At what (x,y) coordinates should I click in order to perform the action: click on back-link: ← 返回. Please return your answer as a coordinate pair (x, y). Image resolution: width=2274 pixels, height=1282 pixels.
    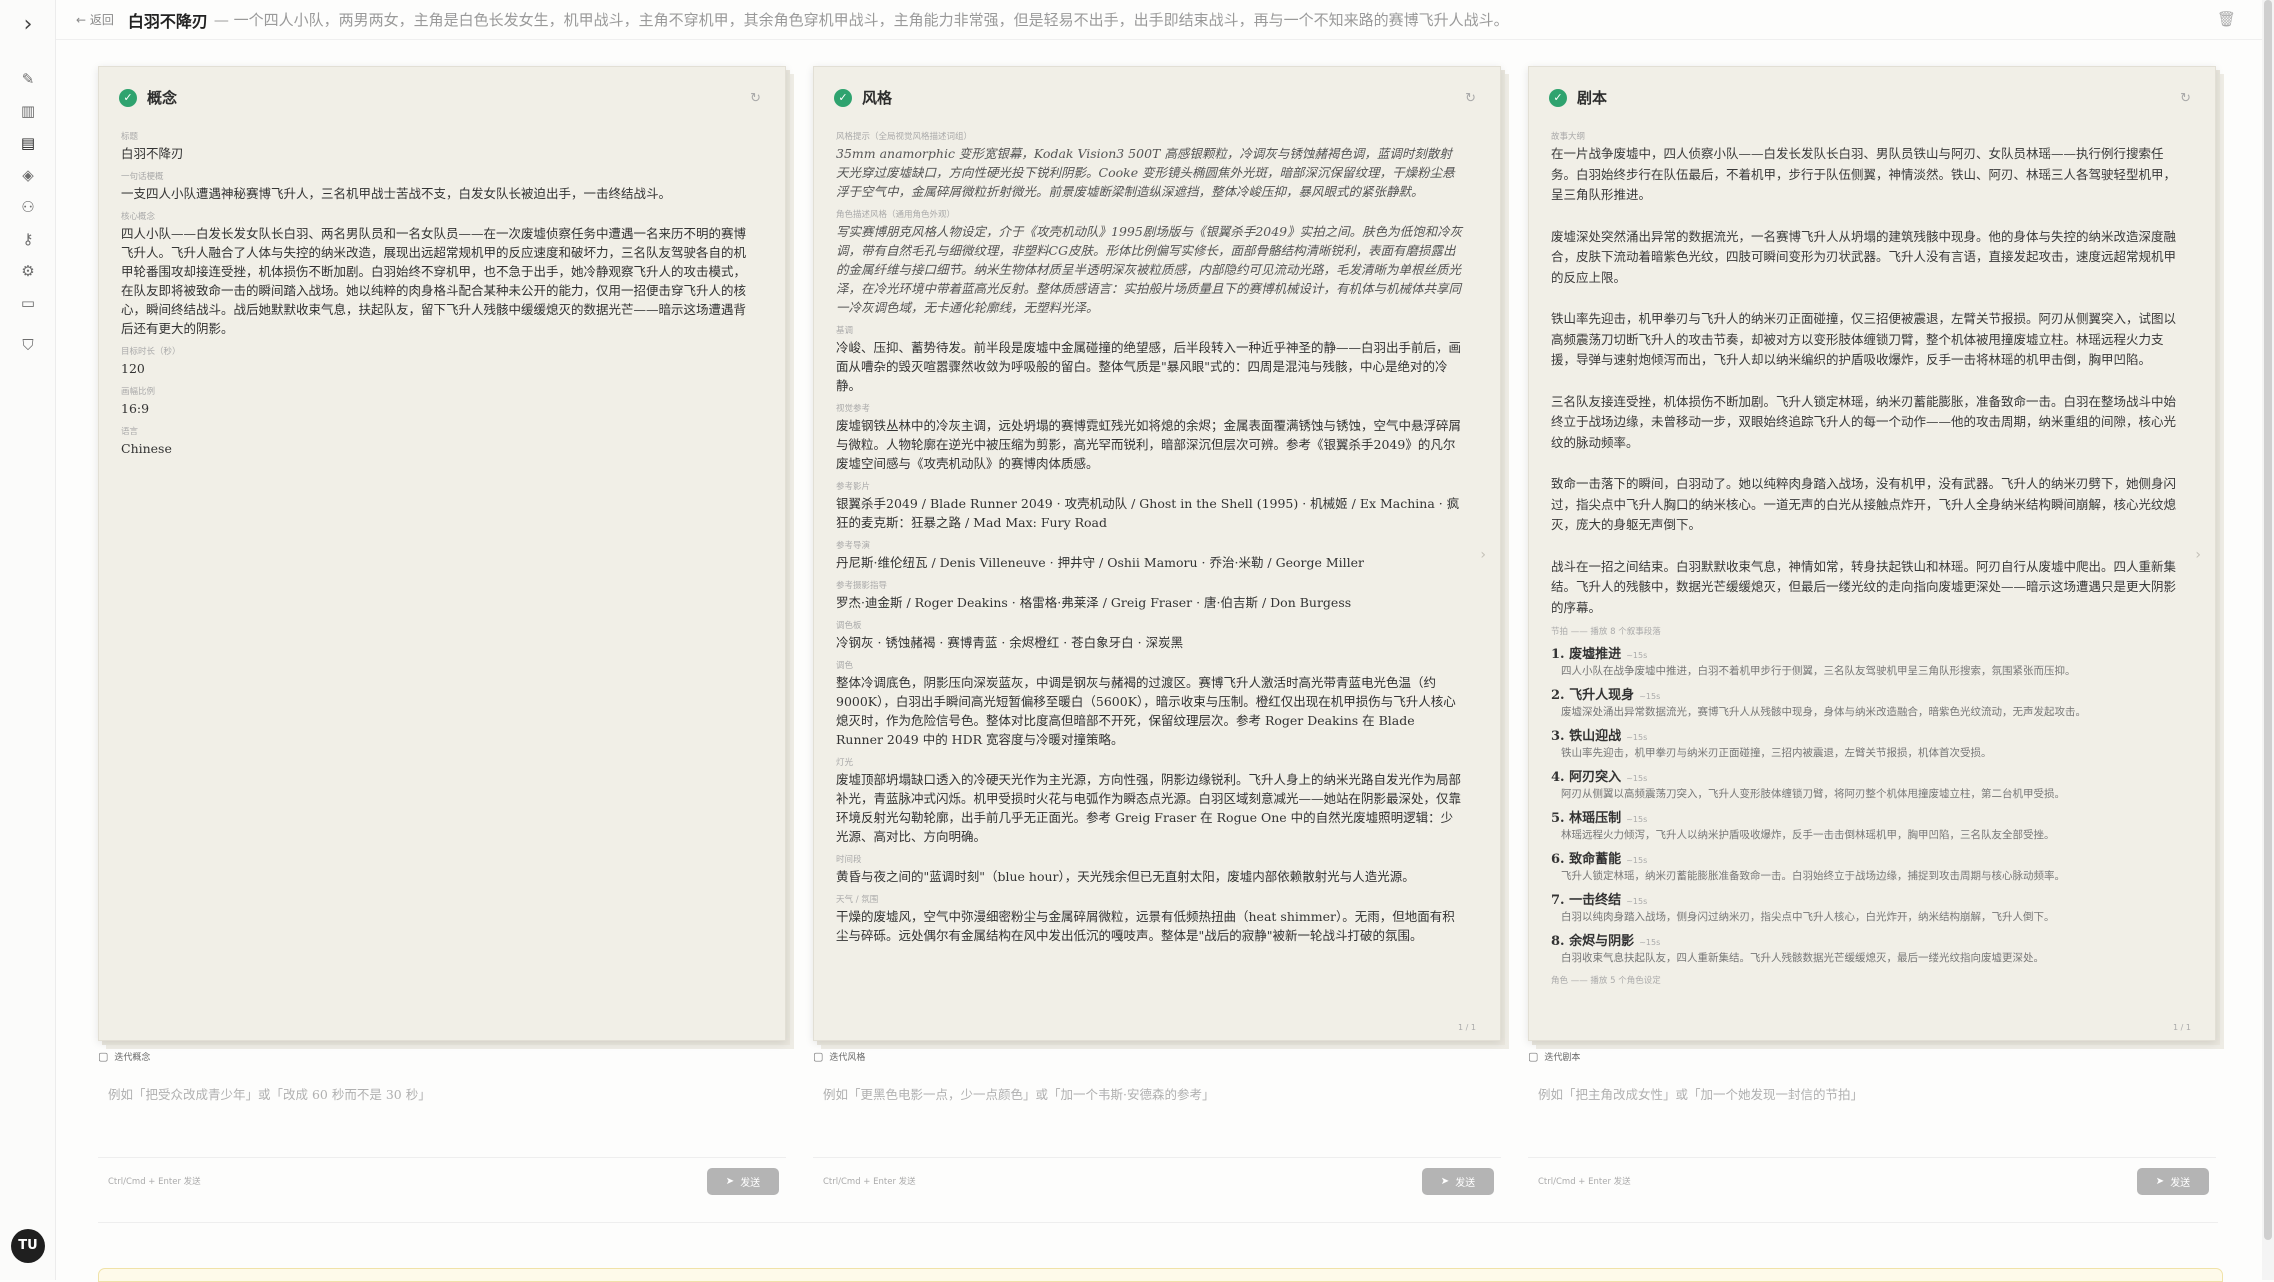
    Looking at the image, I should click on (95, 19).